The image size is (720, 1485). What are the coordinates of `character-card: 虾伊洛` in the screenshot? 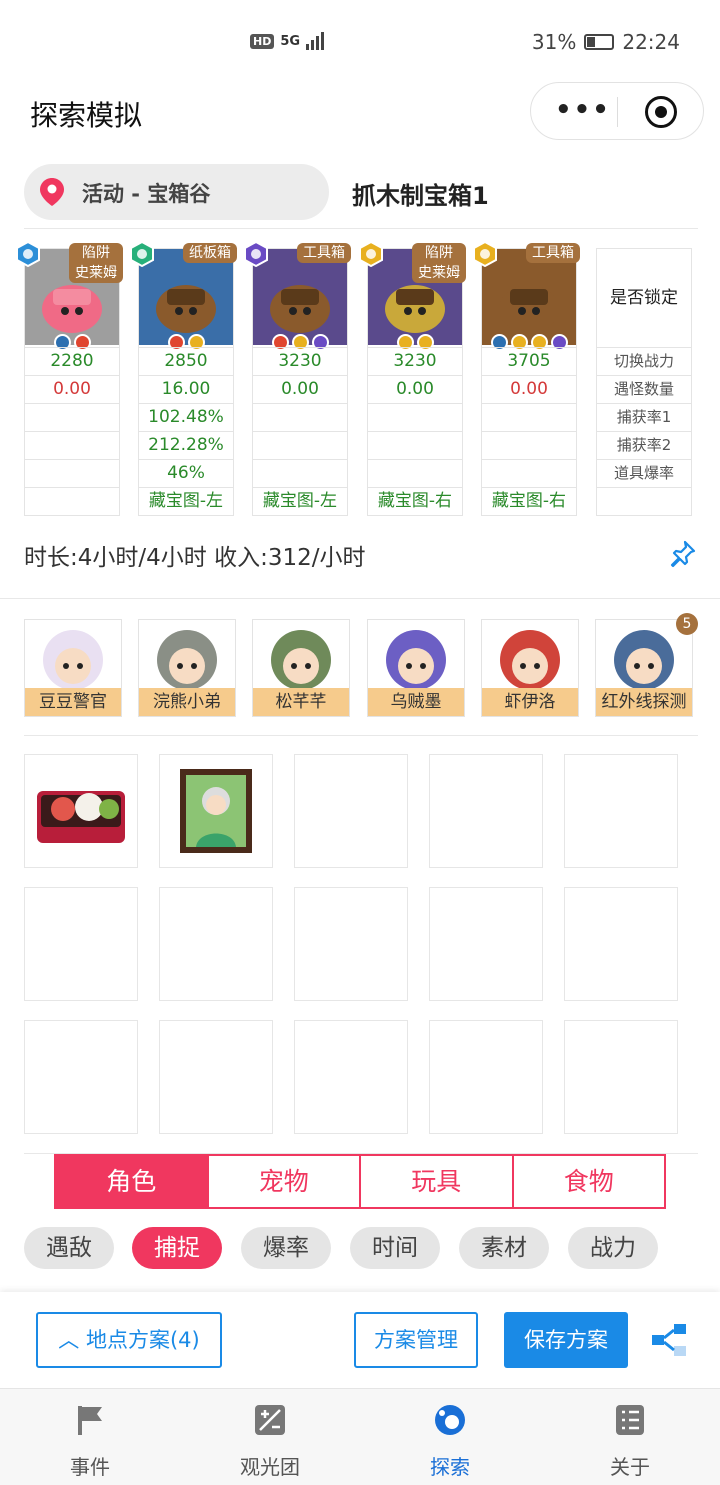 It's located at (530, 668).